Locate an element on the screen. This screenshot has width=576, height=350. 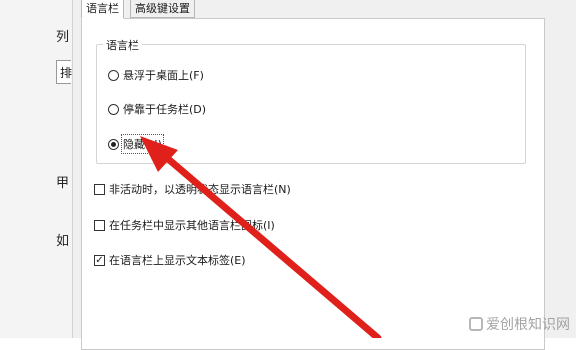
checkbox-transparent-when-inactive: 非活动时，以透明状态显示语言栏(N) is located at coordinates (192, 189).